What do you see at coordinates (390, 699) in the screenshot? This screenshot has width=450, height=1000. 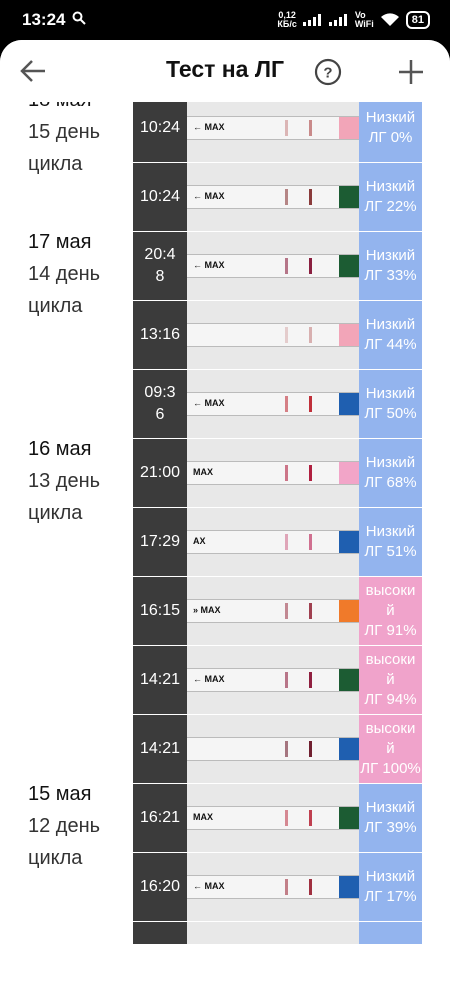 I see `lh-percent: ЛГ 94%` at bounding box center [390, 699].